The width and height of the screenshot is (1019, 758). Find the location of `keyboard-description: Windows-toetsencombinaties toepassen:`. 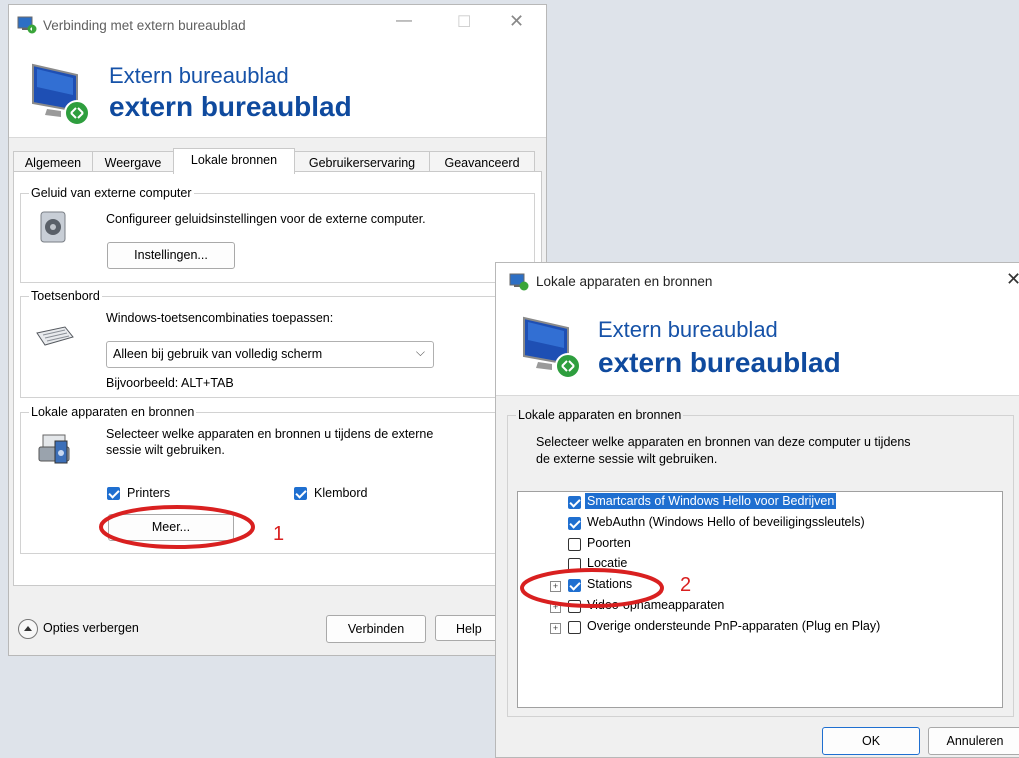

keyboard-description: Windows-toetsencombinaties toepassen: is located at coordinates (220, 318).